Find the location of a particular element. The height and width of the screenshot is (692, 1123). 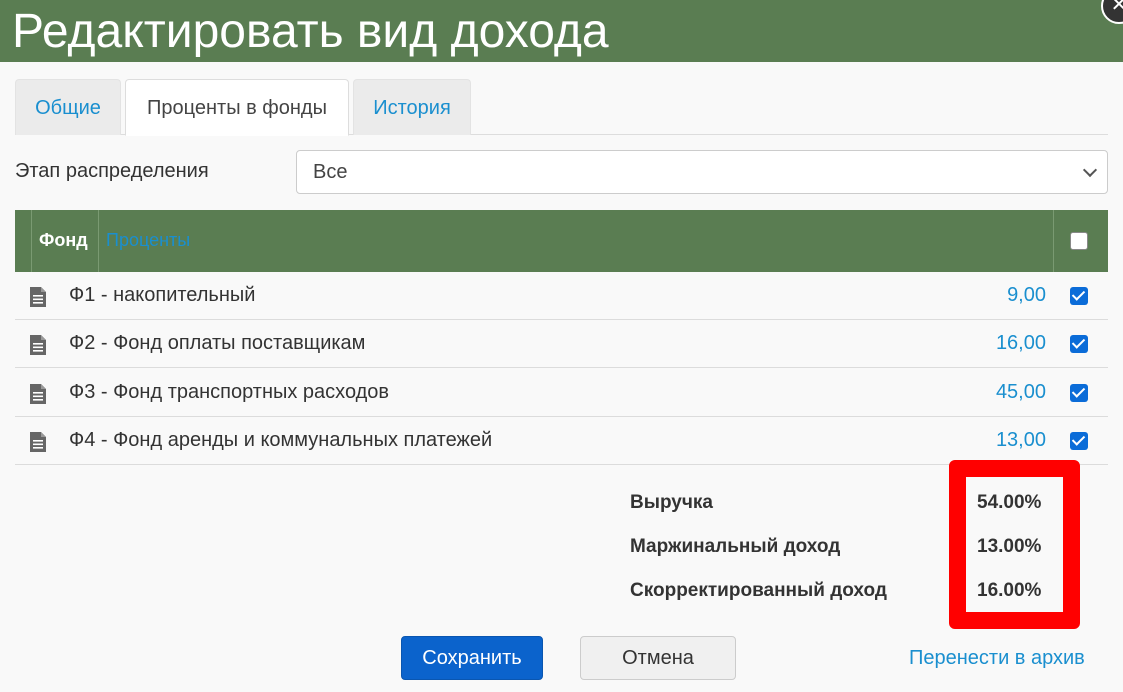

fund-percent-value: 9,00 is located at coordinates (1026, 295).